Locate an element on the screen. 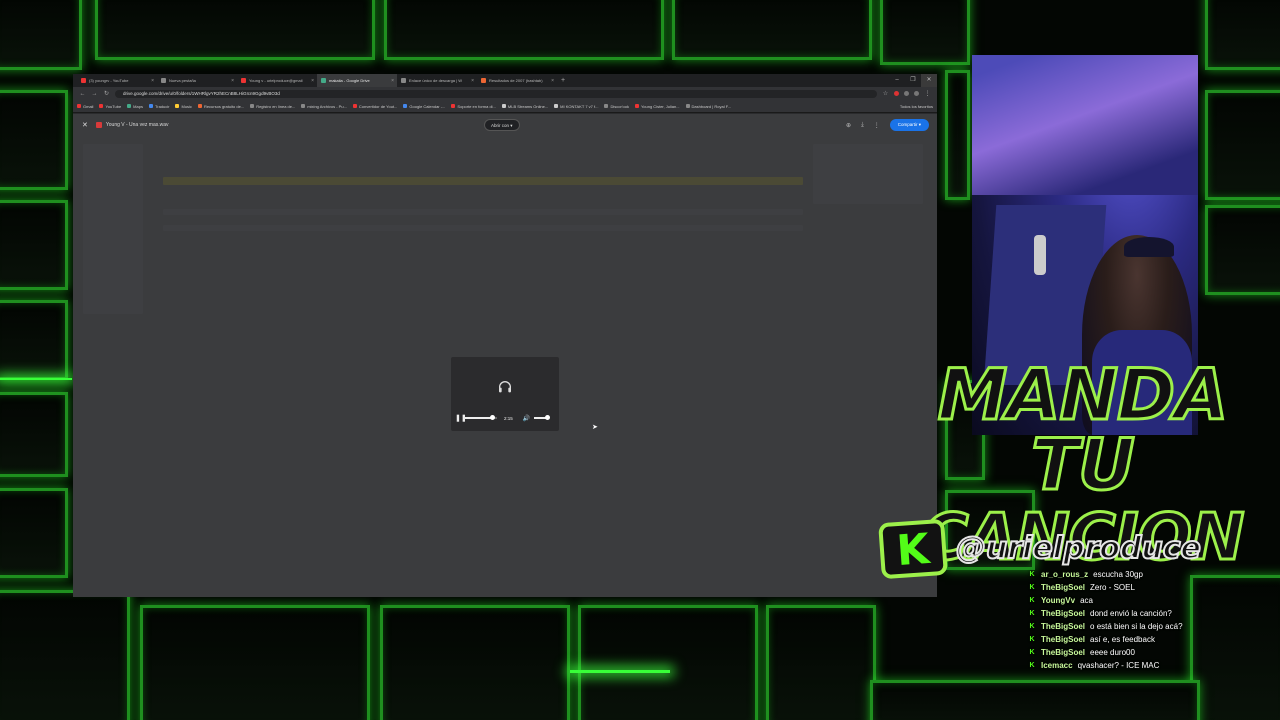 This screenshot has height=720, width=1280. headphones-icon is located at coordinates (505, 387).